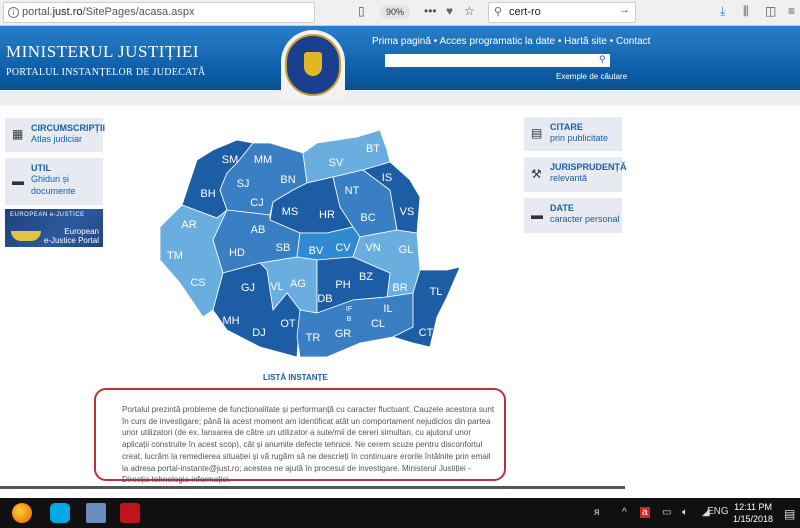 Image resolution: width=800 pixels, height=528 pixels. Describe the element at coordinates (298, 284) in the screenshot. I see `county-label-ag: AG` at that location.